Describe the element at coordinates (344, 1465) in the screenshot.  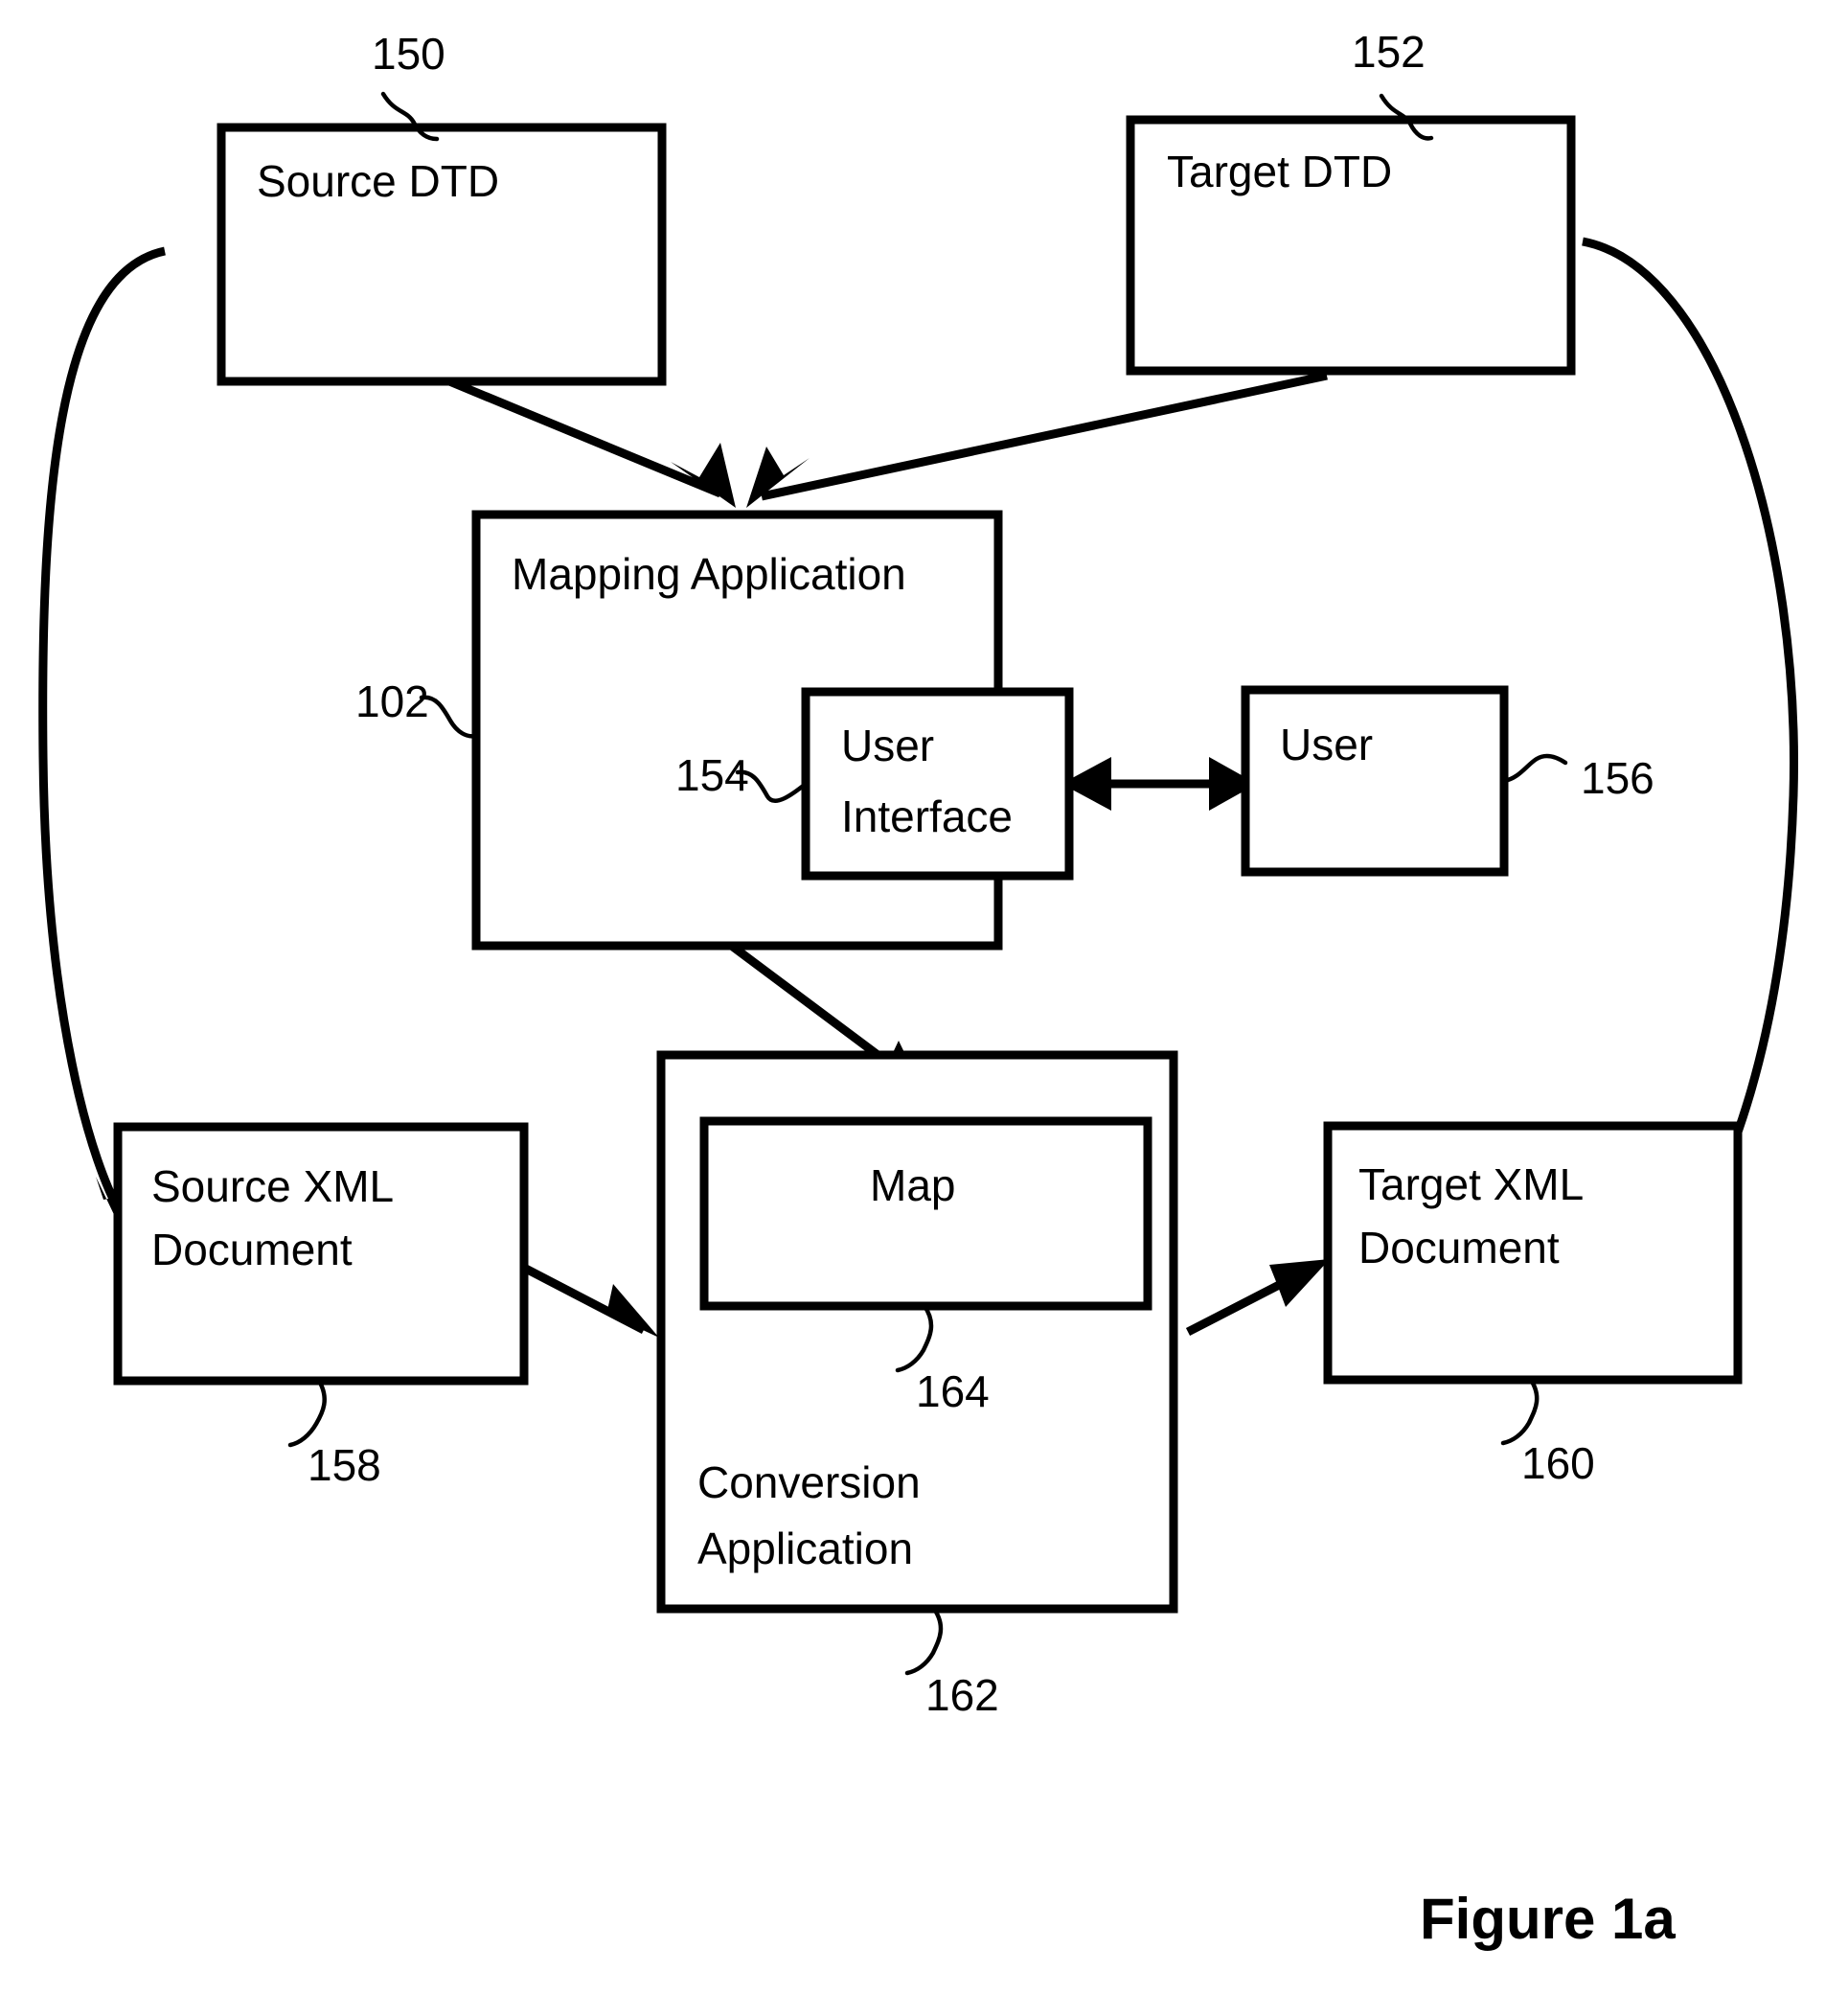
I see `ref-158: 158` at that location.